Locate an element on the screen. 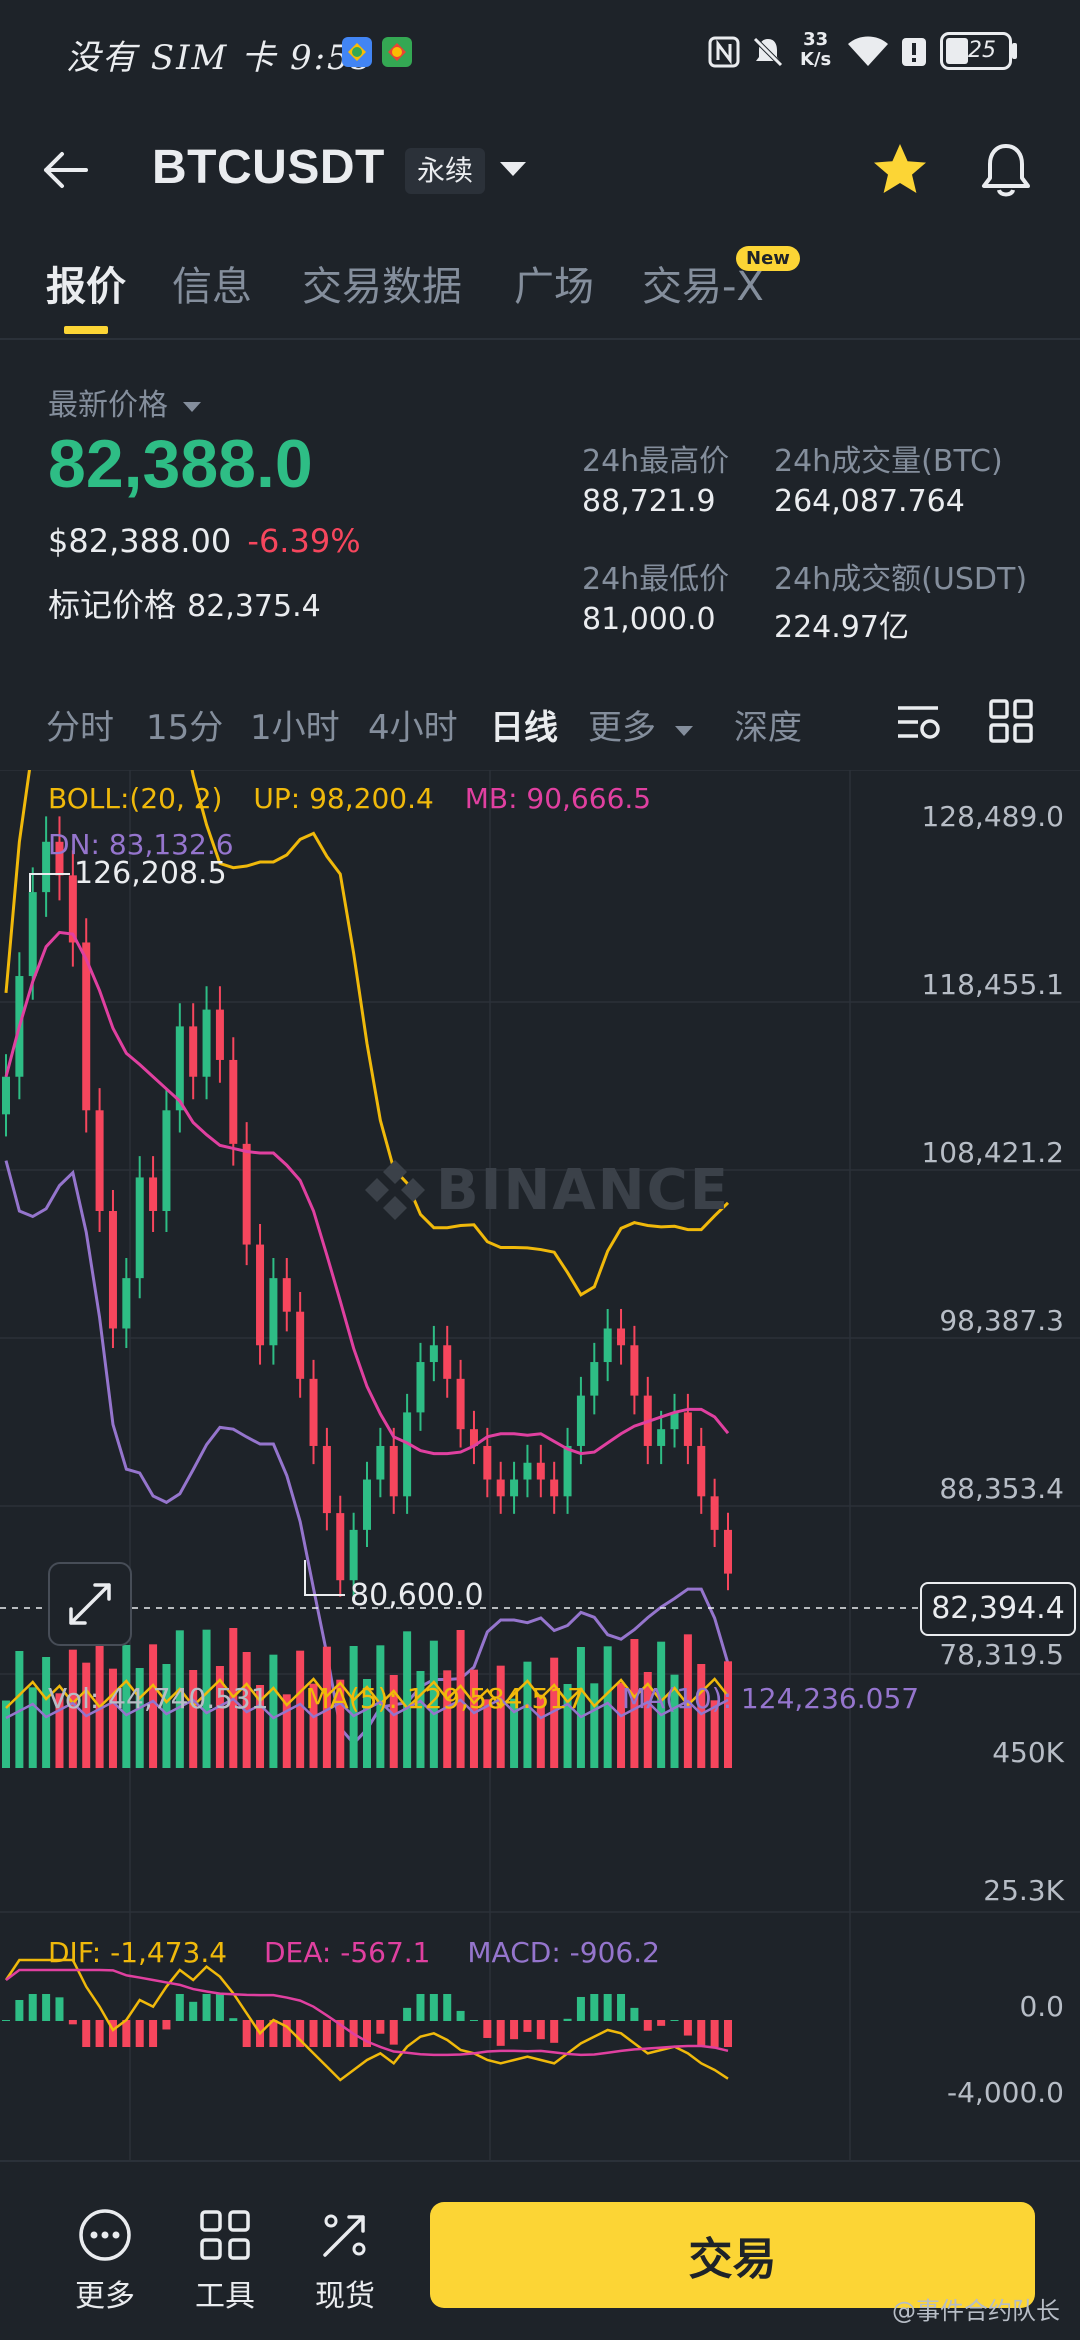 The height and width of the screenshot is (2340, 1080). swap-arrow-icon is located at coordinates (344, 2235).